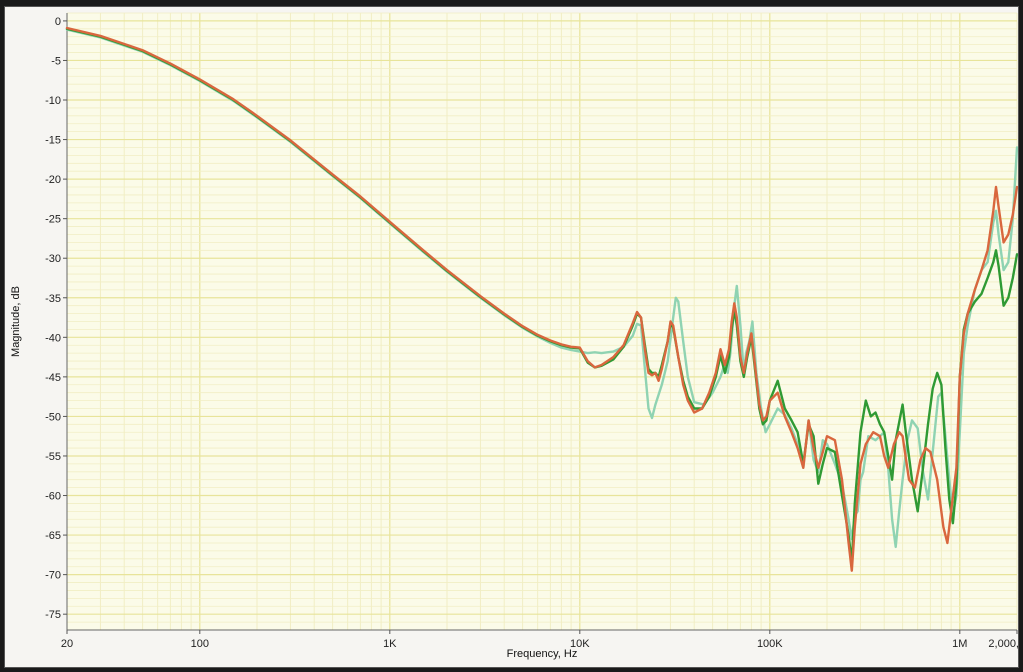 The height and width of the screenshot is (672, 1023). I want to click on x-tick-label: 2,000,, so click(1003, 644).